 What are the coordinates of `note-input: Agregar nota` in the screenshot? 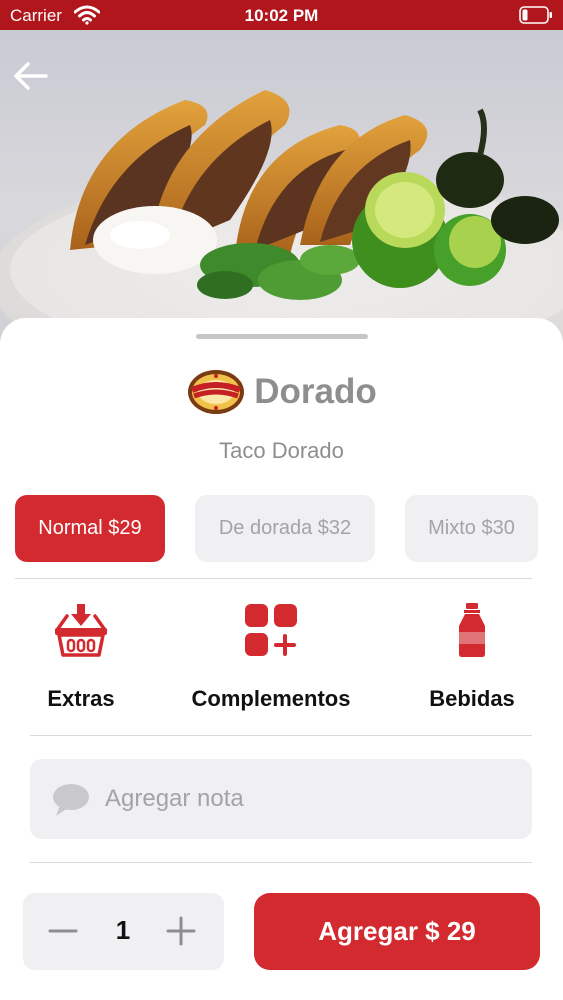 It's located at (281, 799).